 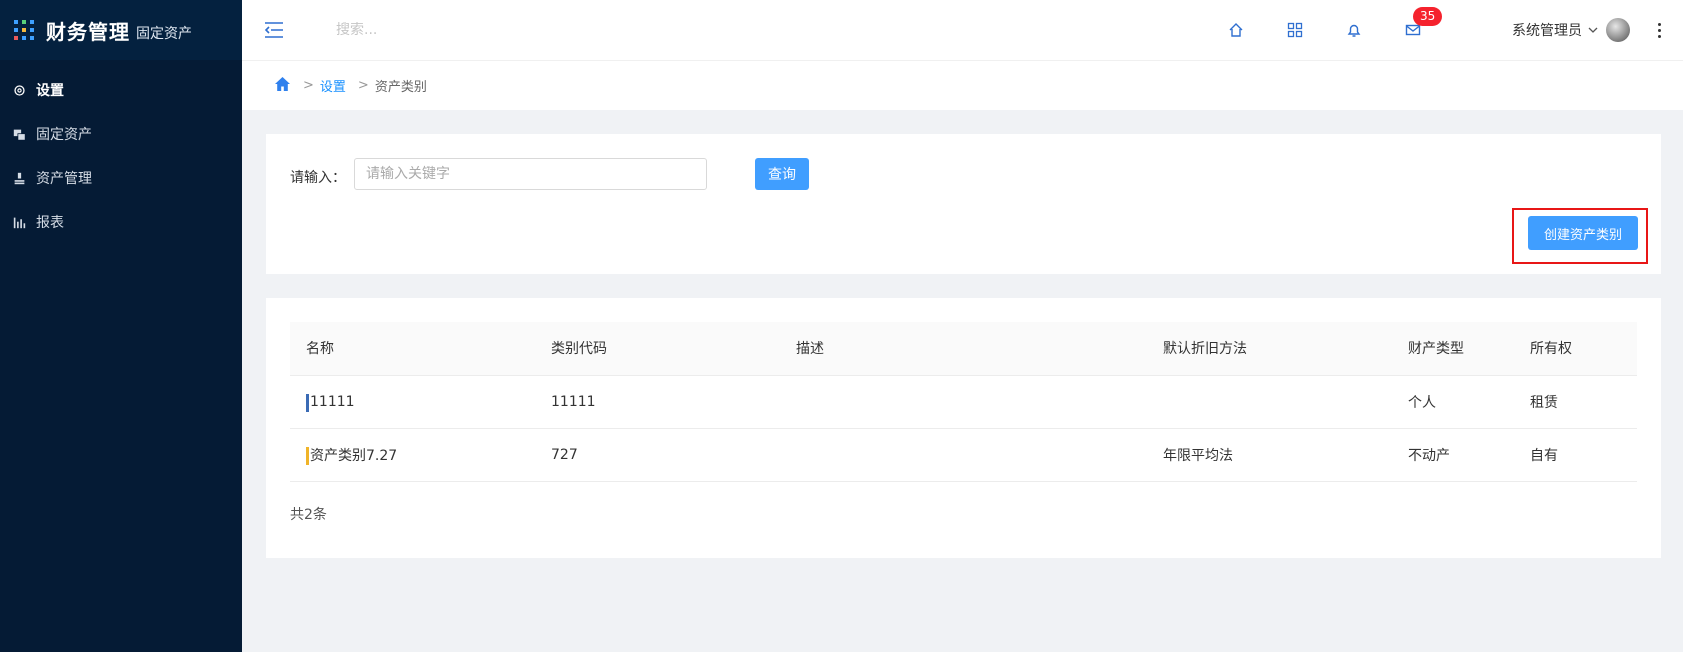 What do you see at coordinates (121, 90) in the screenshot?
I see `sidebar-item-settings: 设置` at bounding box center [121, 90].